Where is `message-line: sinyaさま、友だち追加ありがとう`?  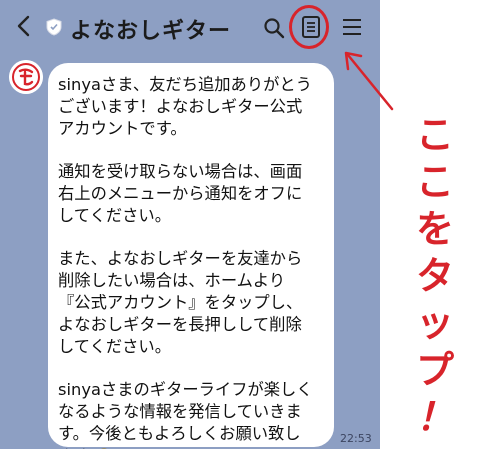
message-line: sinyaさま、友だち追加ありがとう is located at coordinates (185, 84).